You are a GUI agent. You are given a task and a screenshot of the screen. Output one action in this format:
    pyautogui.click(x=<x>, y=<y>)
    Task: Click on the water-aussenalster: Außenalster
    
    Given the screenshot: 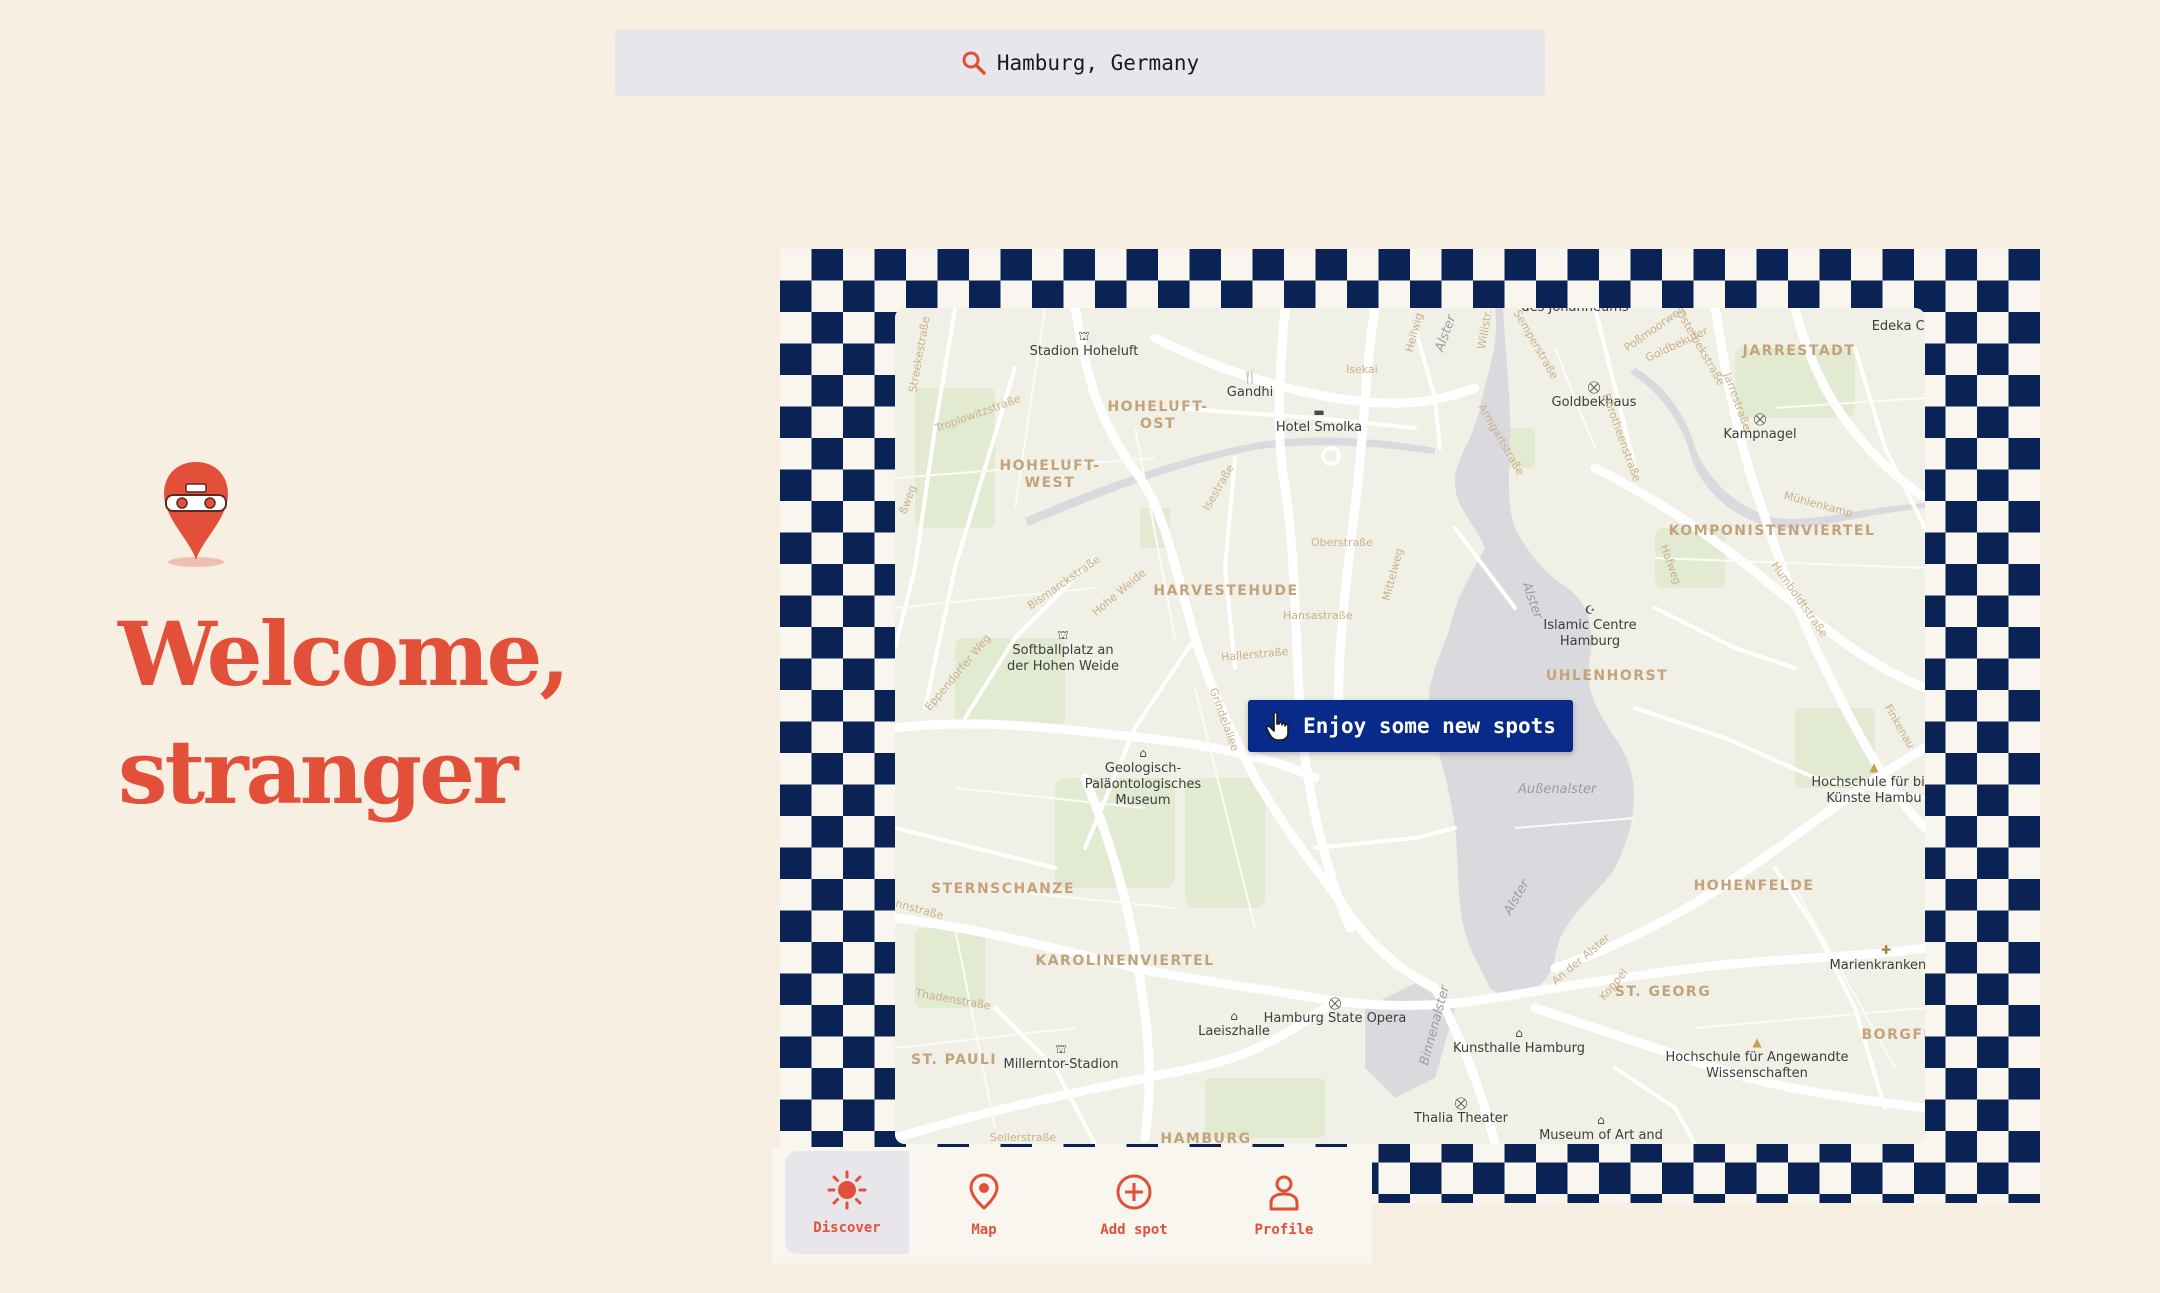 What is the action you would take?
    pyautogui.click(x=1557, y=789)
    